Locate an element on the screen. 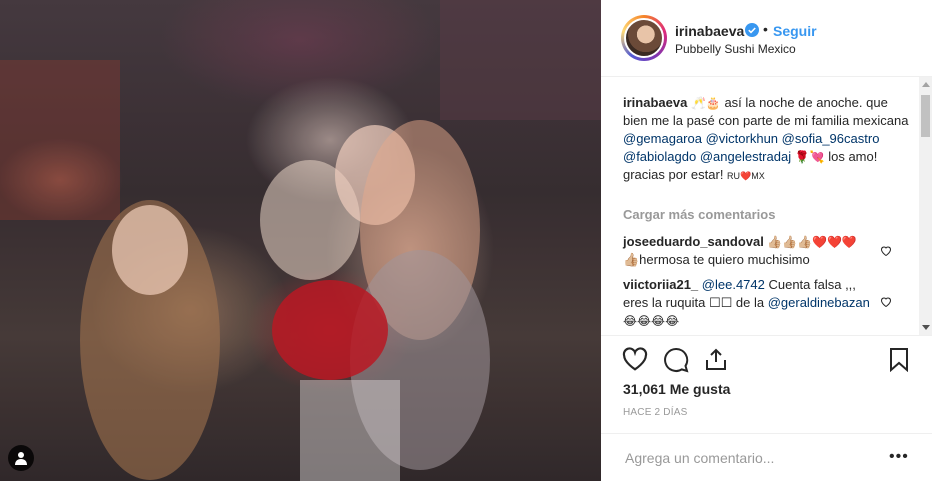  user-tag-icon is located at coordinates (21, 458).